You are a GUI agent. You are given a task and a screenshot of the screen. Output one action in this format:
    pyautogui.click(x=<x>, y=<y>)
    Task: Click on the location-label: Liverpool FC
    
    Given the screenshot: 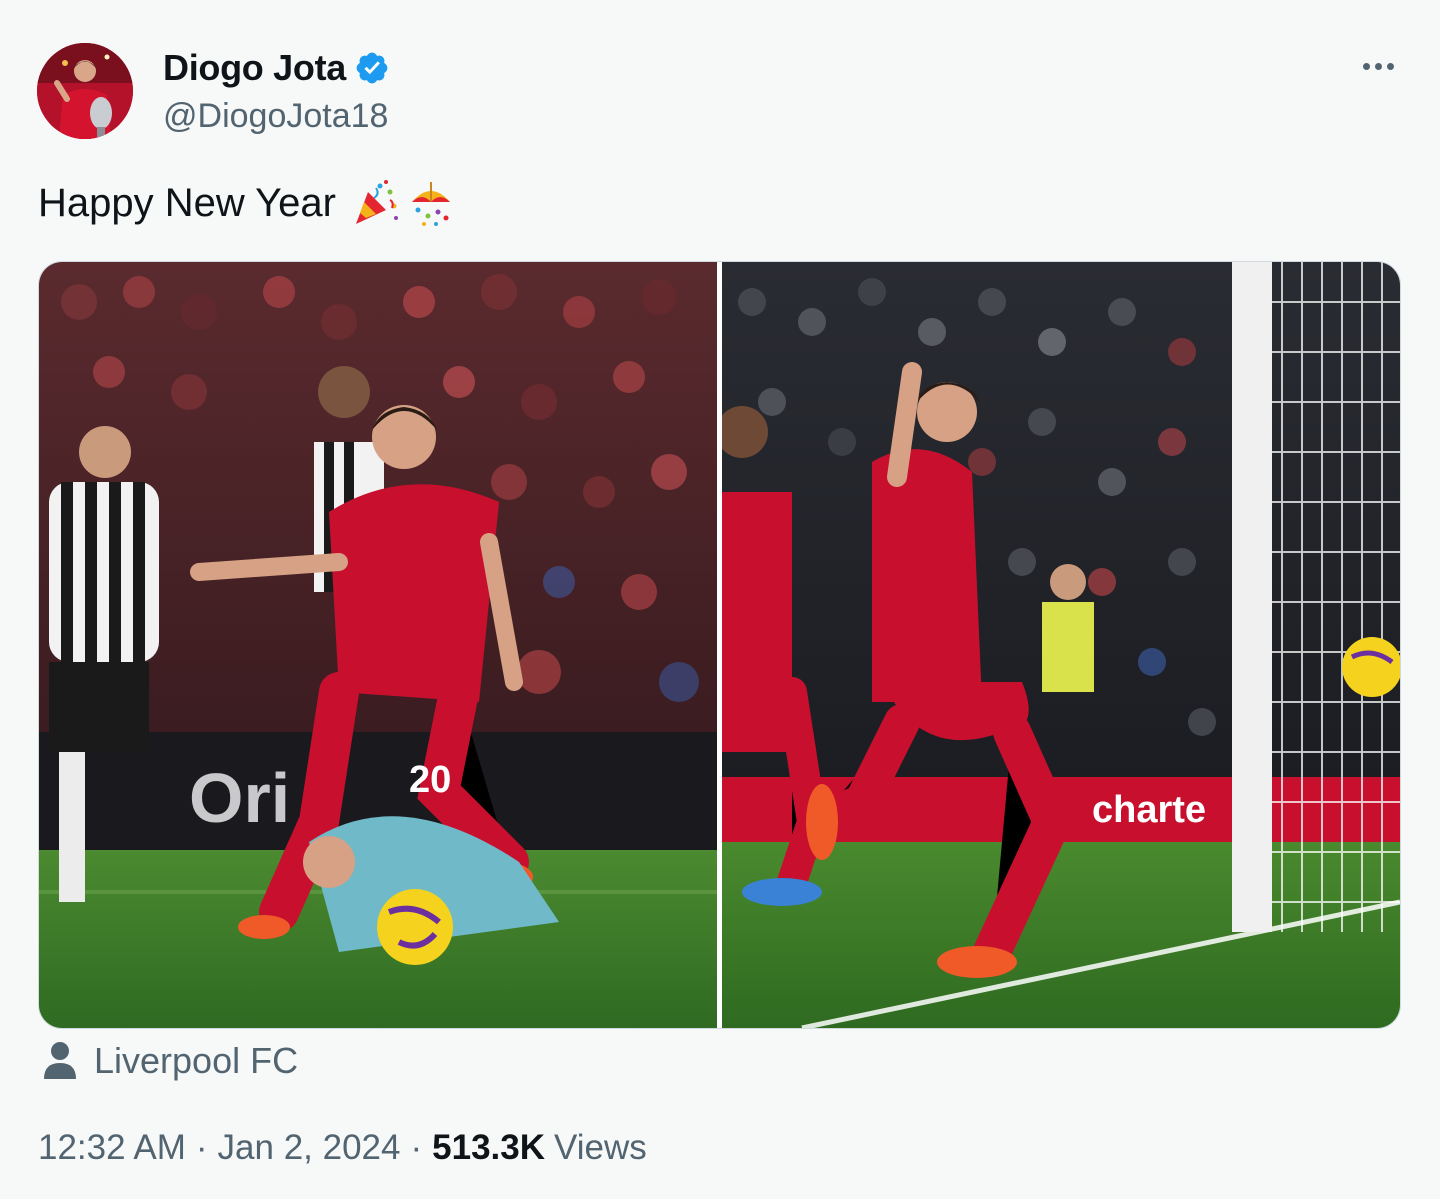 What is the action you would take?
    pyautogui.click(x=196, y=1060)
    